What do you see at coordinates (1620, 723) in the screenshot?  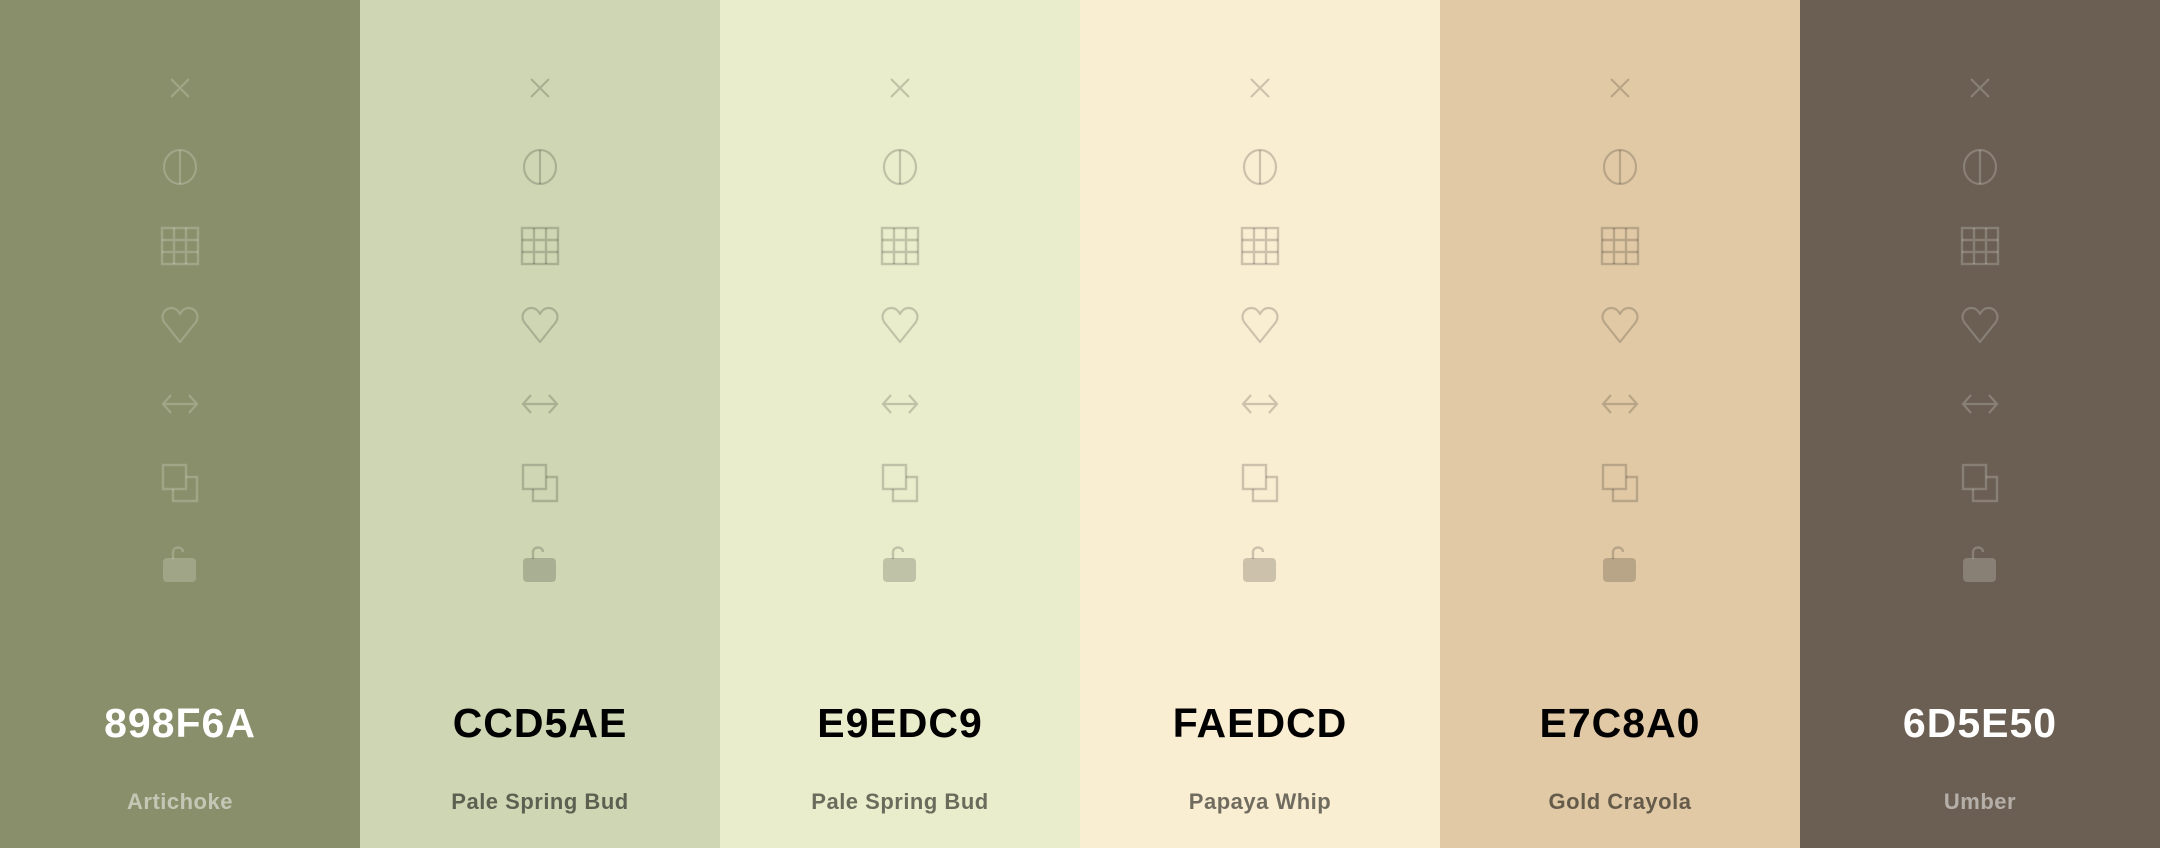 I see `hex-code: E7C8A0` at bounding box center [1620, 723].